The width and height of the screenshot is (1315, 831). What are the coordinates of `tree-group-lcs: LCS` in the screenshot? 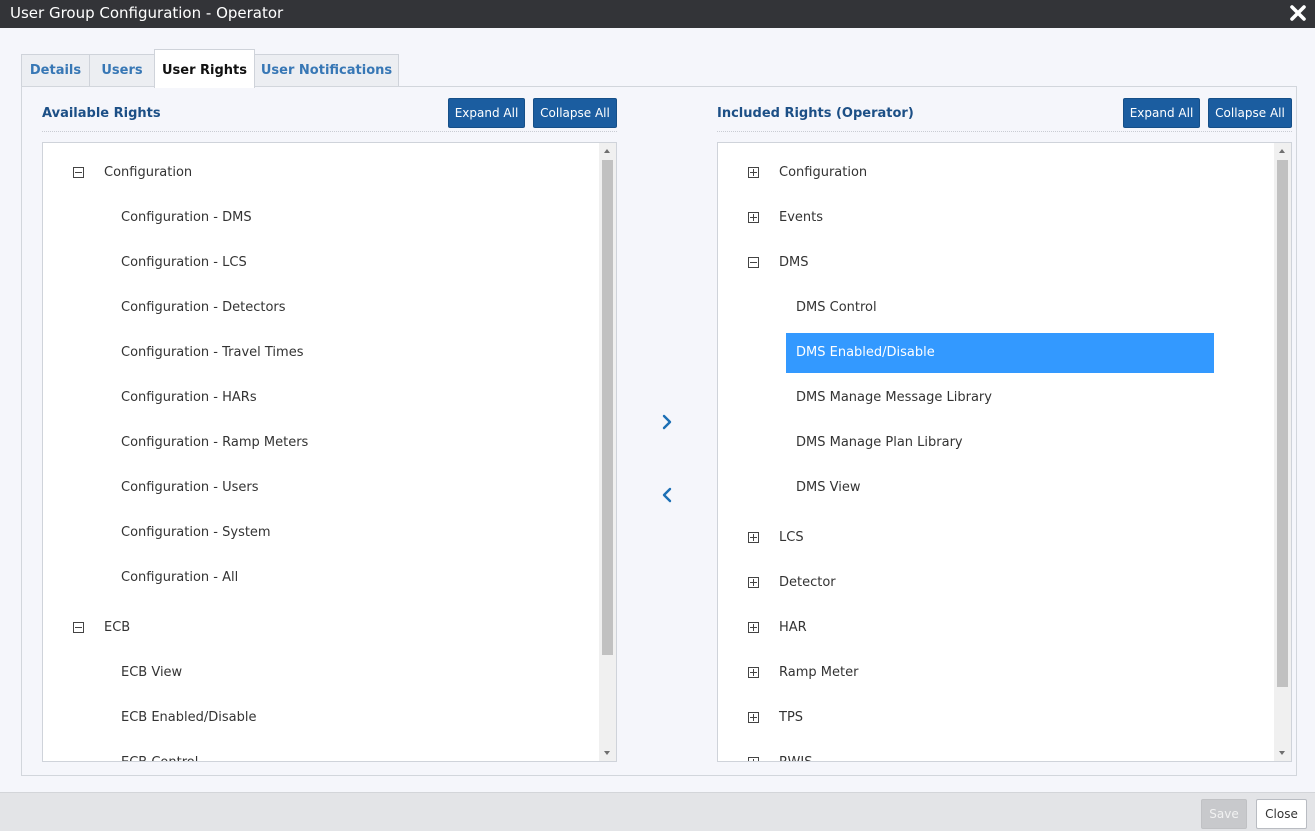 It's located at (995, 538).